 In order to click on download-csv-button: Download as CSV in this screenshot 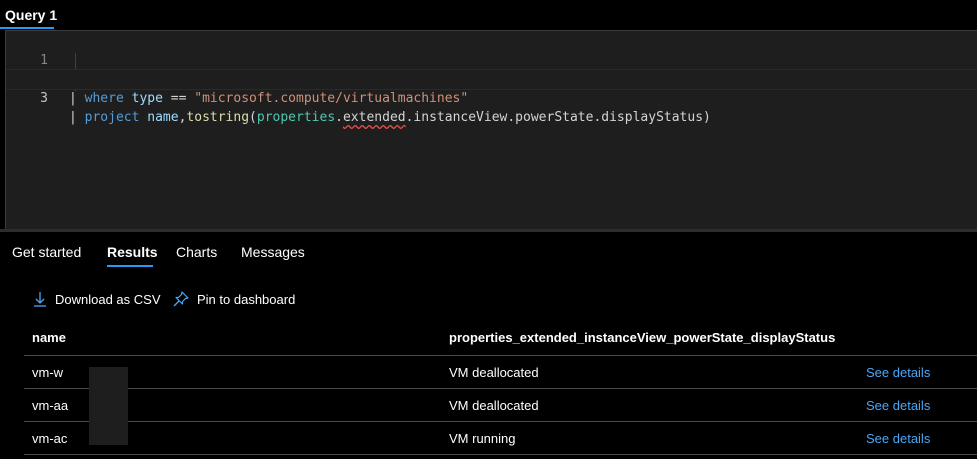, I will do `click(97, 299)`.